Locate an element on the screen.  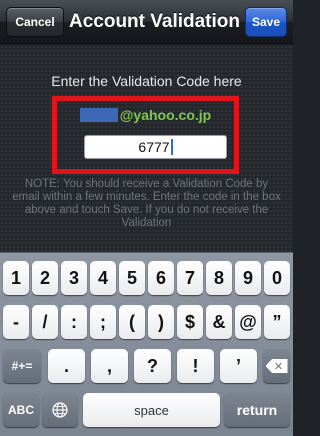
validation-code-value: 6777 is located at coordinates (154, 147).